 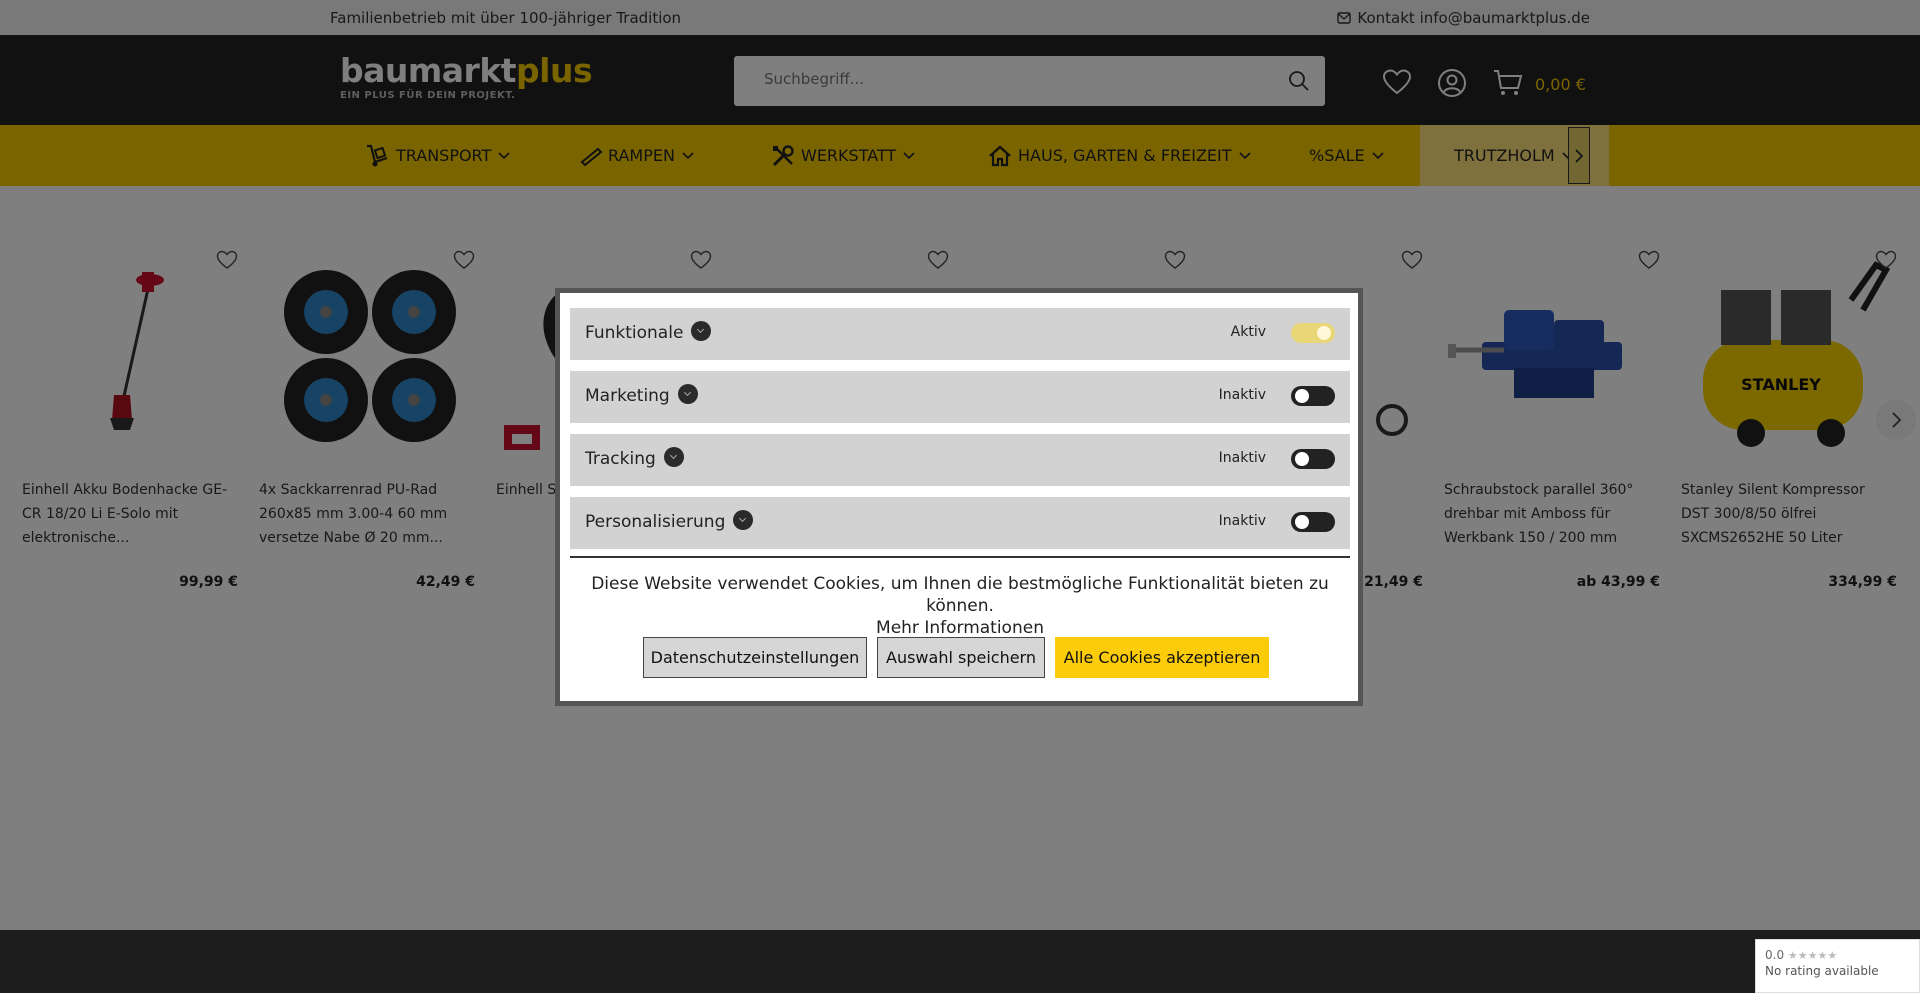 What do you see at coordinates (960, 523) in the screenshot?
I see `cookie-category-personalisierung: Personalisierung Inaktiv` at bounding box center [960, 523].